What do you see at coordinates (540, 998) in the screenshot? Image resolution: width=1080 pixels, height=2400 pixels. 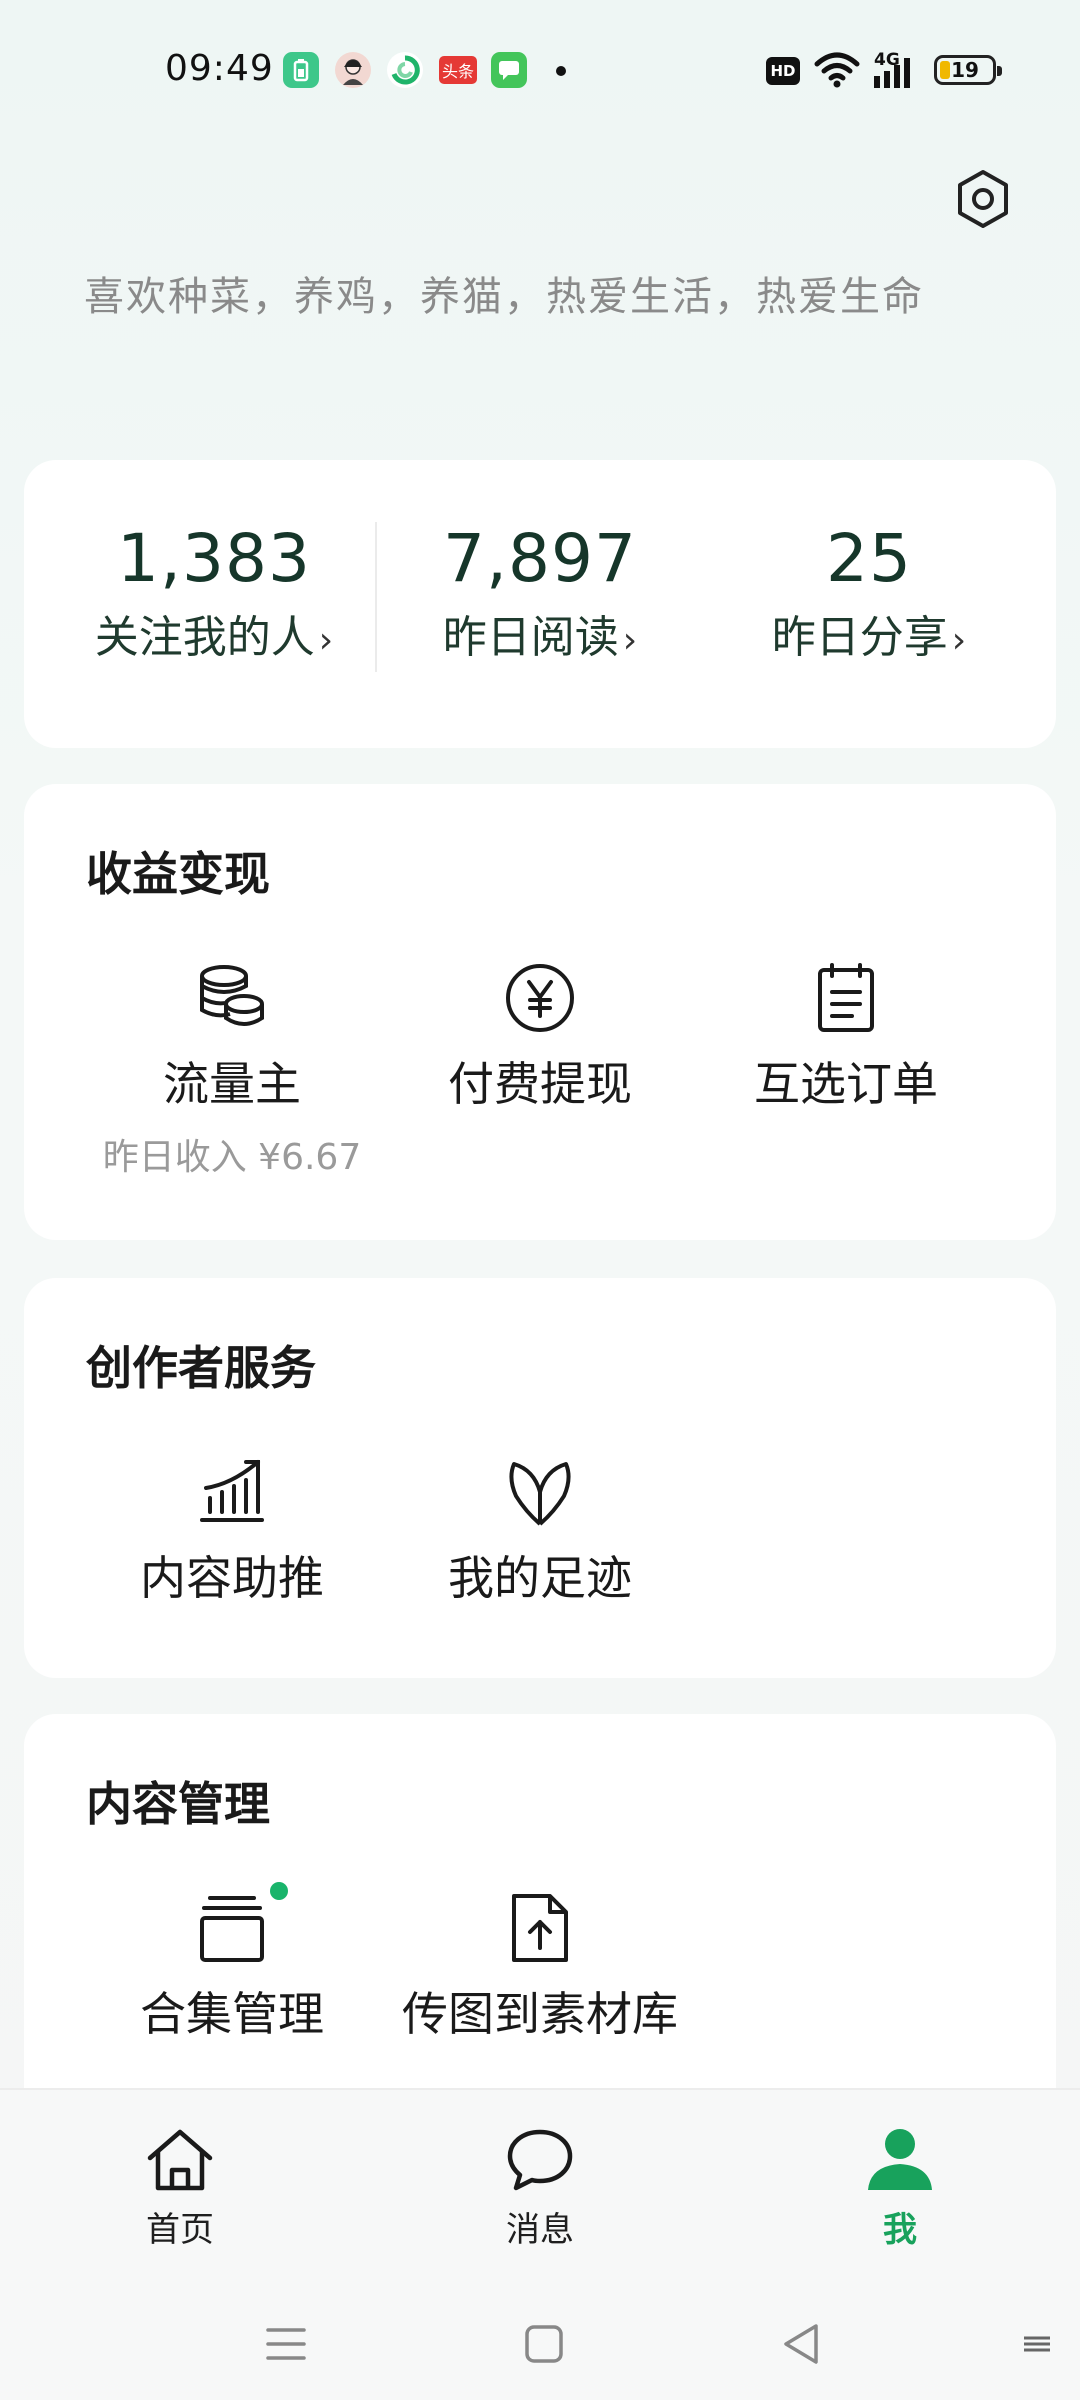 I see `yuan-icon` at bounding box center [540, 998].